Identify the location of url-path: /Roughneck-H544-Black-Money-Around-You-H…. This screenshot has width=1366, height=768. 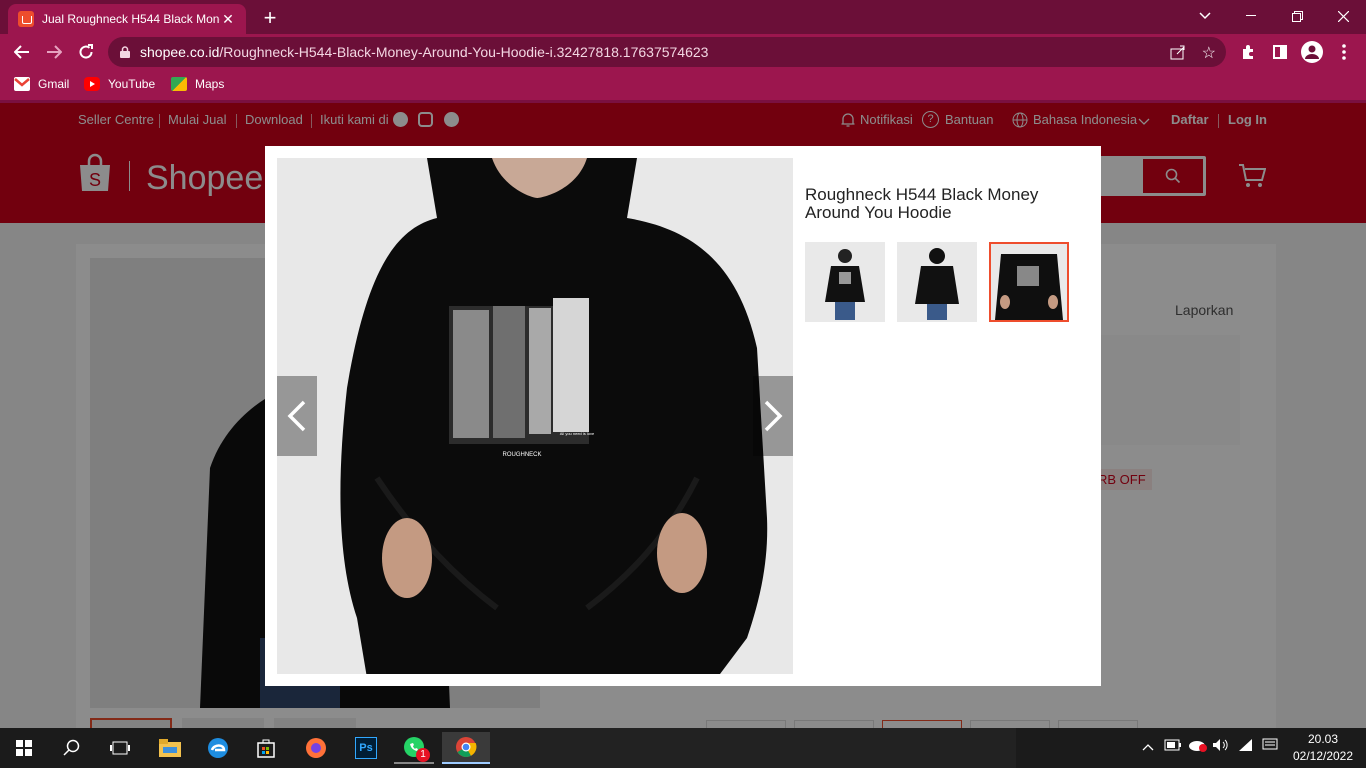
(464, 52).